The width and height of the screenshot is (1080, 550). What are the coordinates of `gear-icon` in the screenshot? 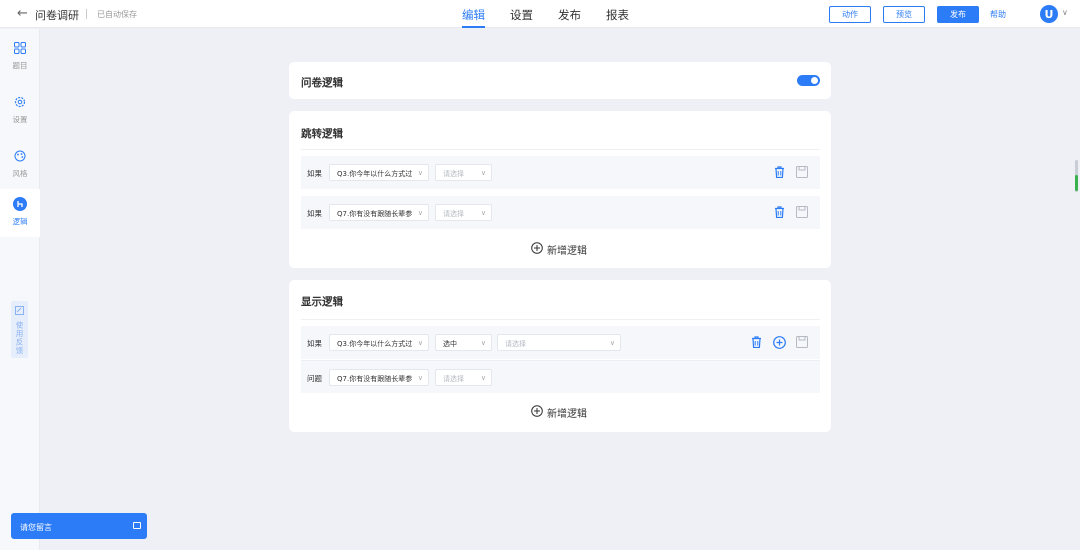 It's located at (20, 102).